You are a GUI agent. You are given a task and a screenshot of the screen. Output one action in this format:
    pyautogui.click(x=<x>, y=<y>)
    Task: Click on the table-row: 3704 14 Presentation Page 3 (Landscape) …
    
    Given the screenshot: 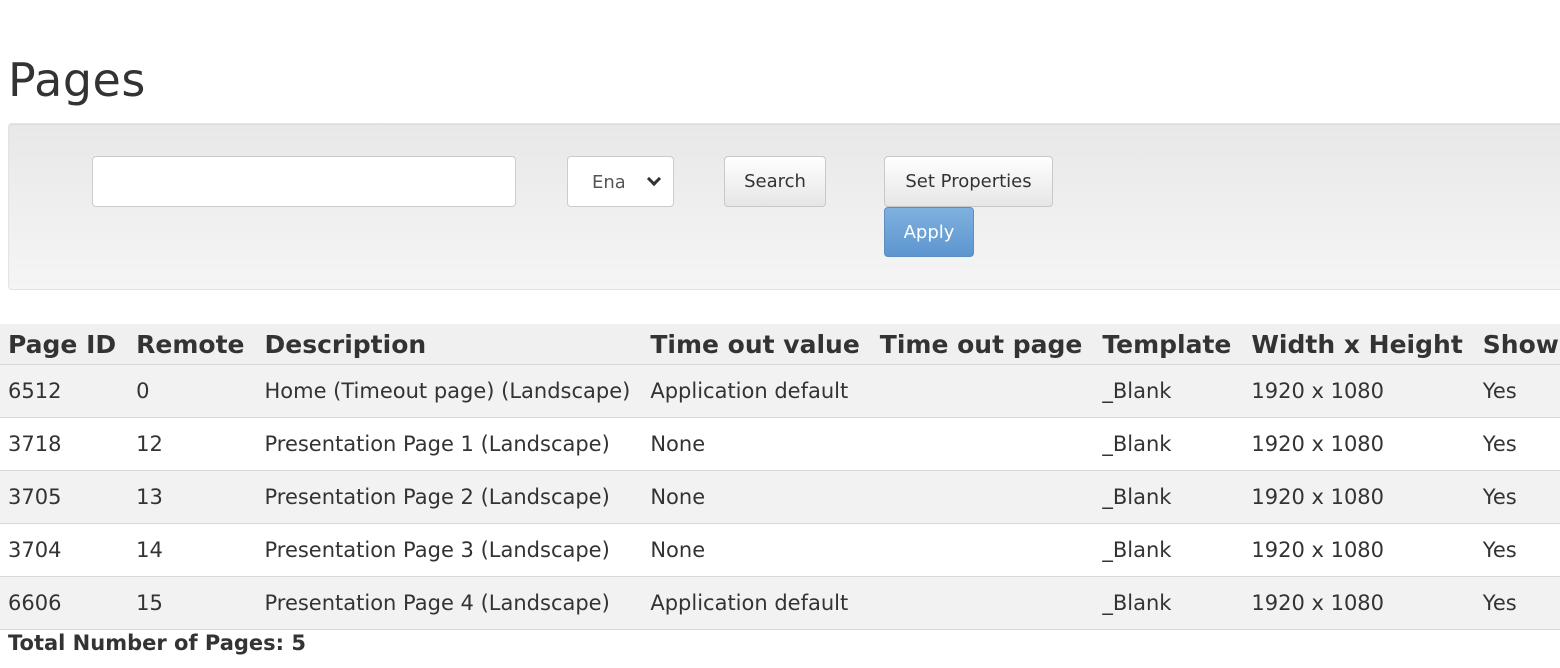 What is the action you would take?
    pyautogui.click(x=780, y=550)
    